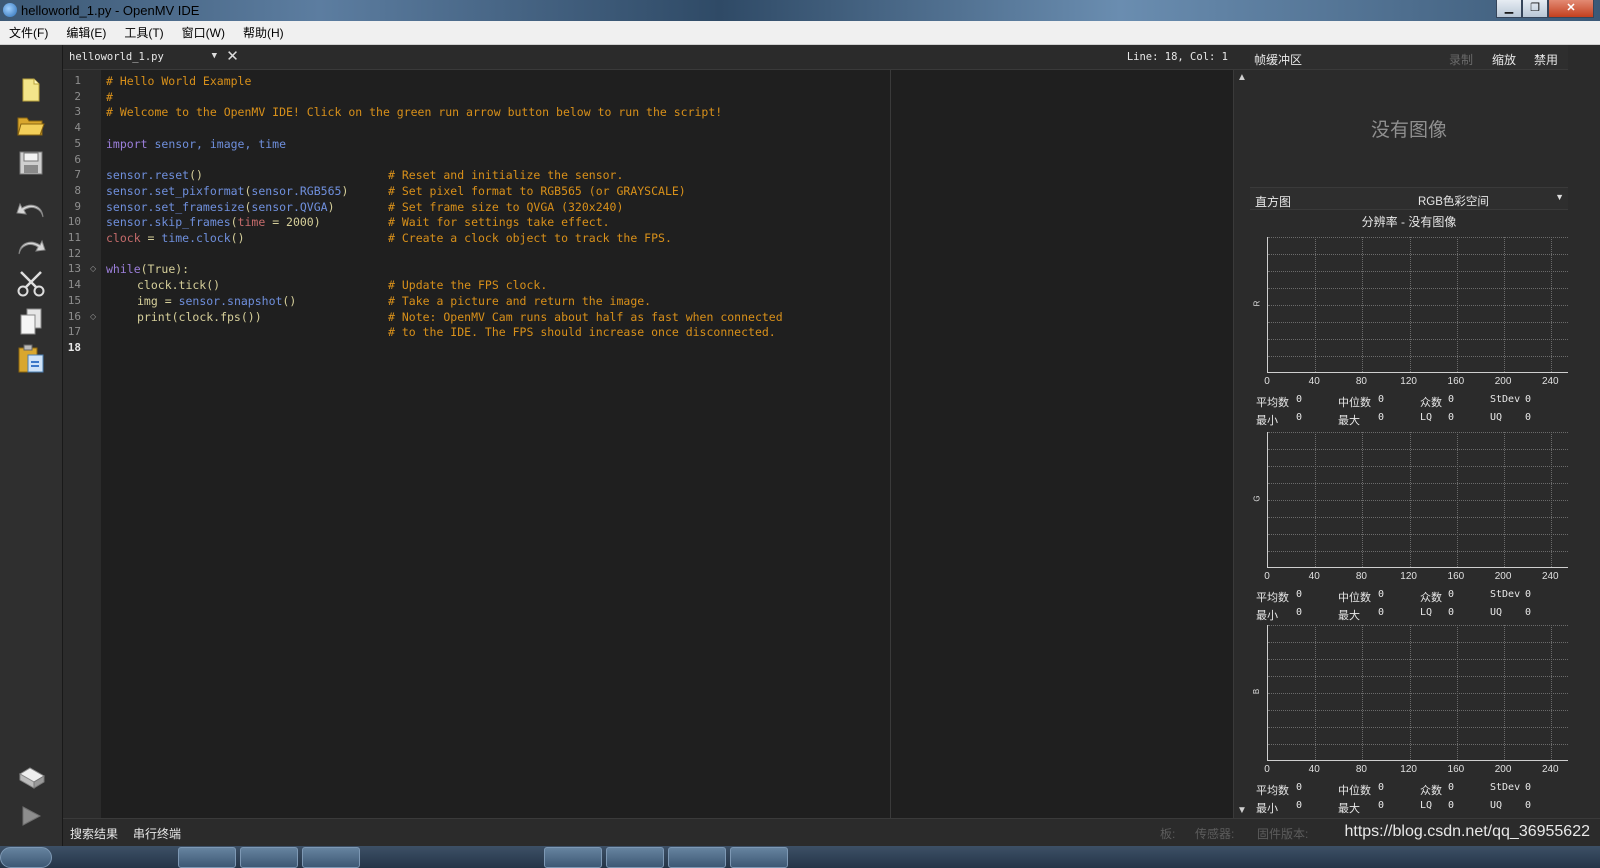 This screenshot has height=868, width=1600. What do you see at coordinates (1505, 399) in the screenshot?
I see `stat-stdev-label: StDev` at bounding box center [1505, 399].